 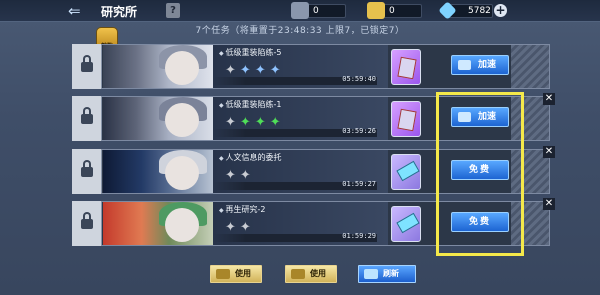 I want to click on task-info: 再生研究-2 ✦✦ 01:59:29, so click(x=300, y=223).